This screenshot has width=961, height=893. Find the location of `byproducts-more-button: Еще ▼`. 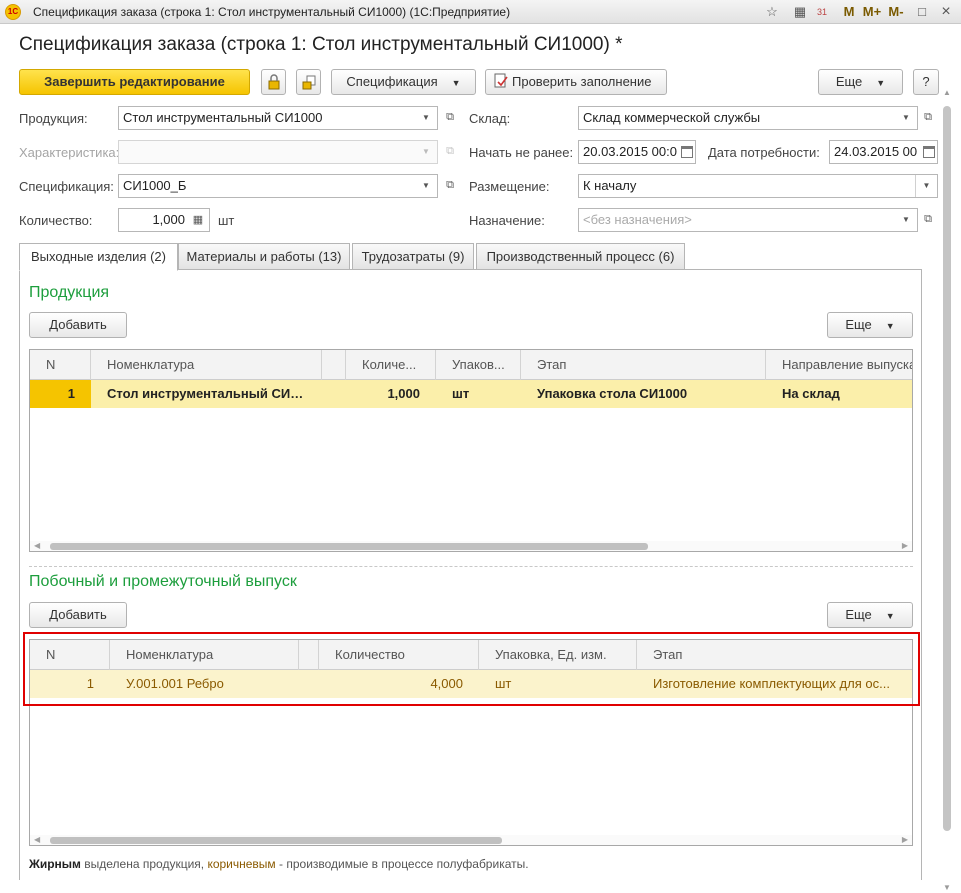

byproducts-more-button: Еще ▼ is located at coordinates (870, 615).